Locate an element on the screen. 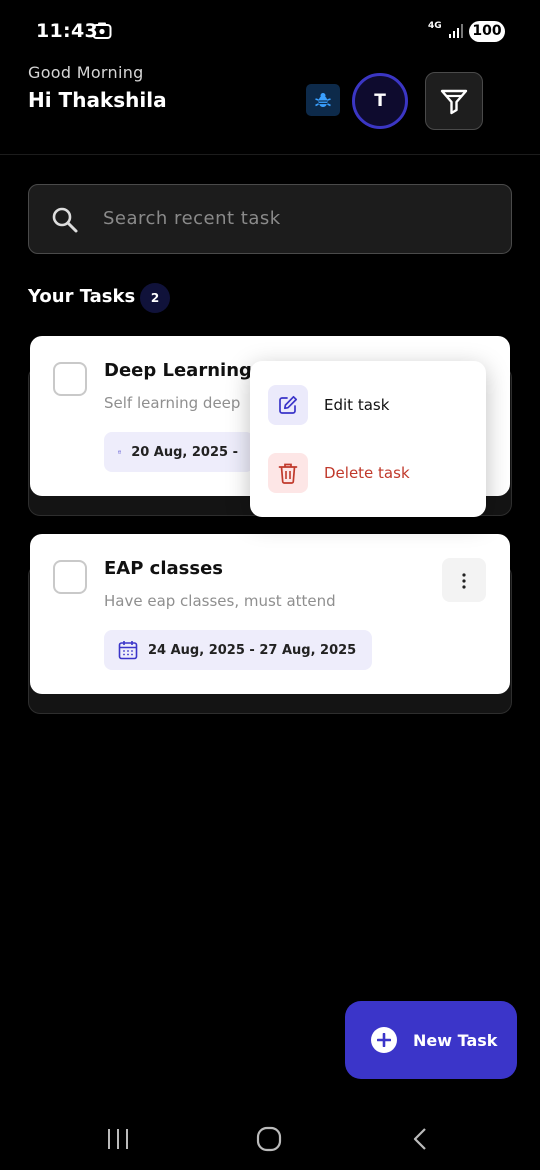  avatar-initial: T is located at coordinates (380, 101).